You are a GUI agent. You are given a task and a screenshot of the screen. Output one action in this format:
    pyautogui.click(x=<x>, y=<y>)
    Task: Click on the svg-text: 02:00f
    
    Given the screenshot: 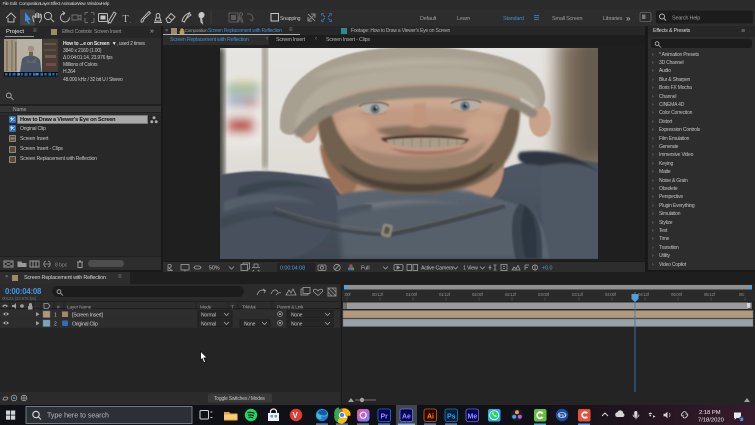 What is the action you would take?
    pyautogui.click(x=478, y=294)
    